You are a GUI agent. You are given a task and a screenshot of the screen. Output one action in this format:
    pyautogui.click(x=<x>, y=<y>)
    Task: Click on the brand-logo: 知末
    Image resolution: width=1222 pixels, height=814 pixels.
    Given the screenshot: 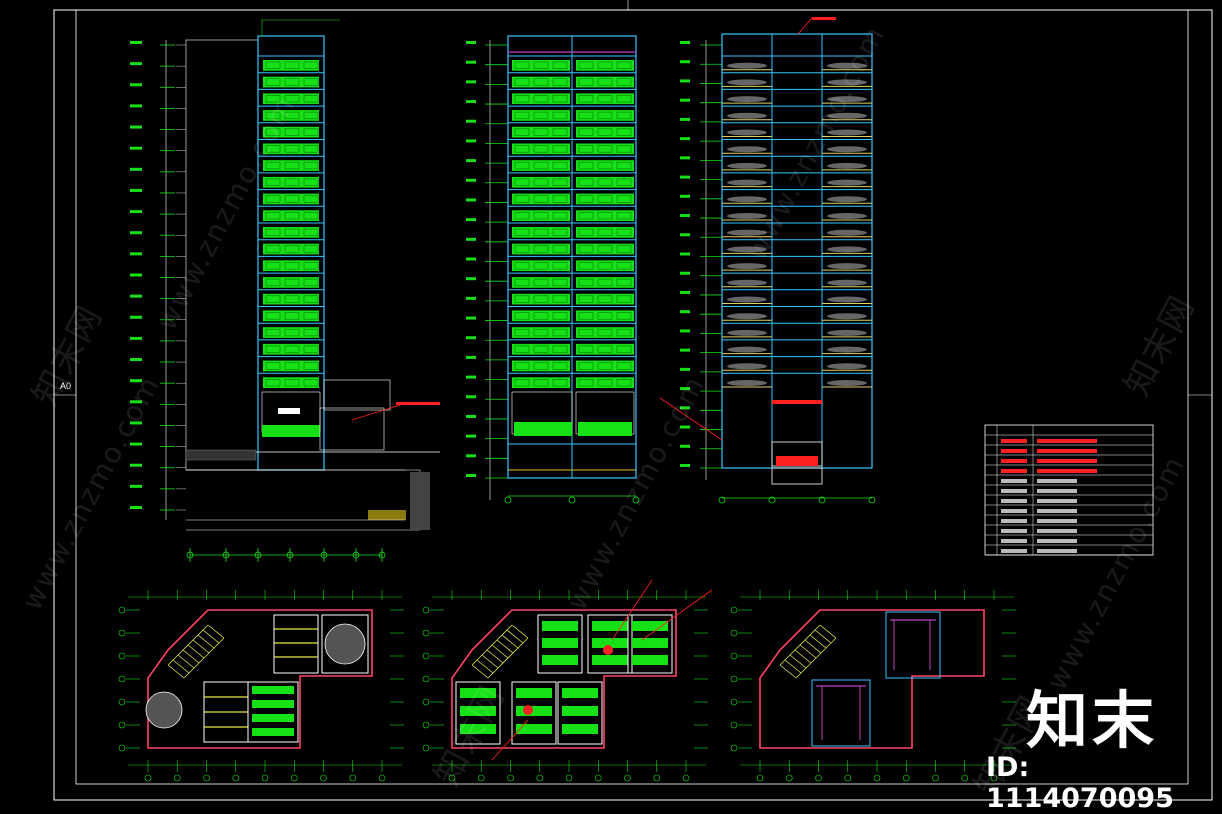 What is the action you would take?
    pyautogui.click(x=1092, y=720)
    